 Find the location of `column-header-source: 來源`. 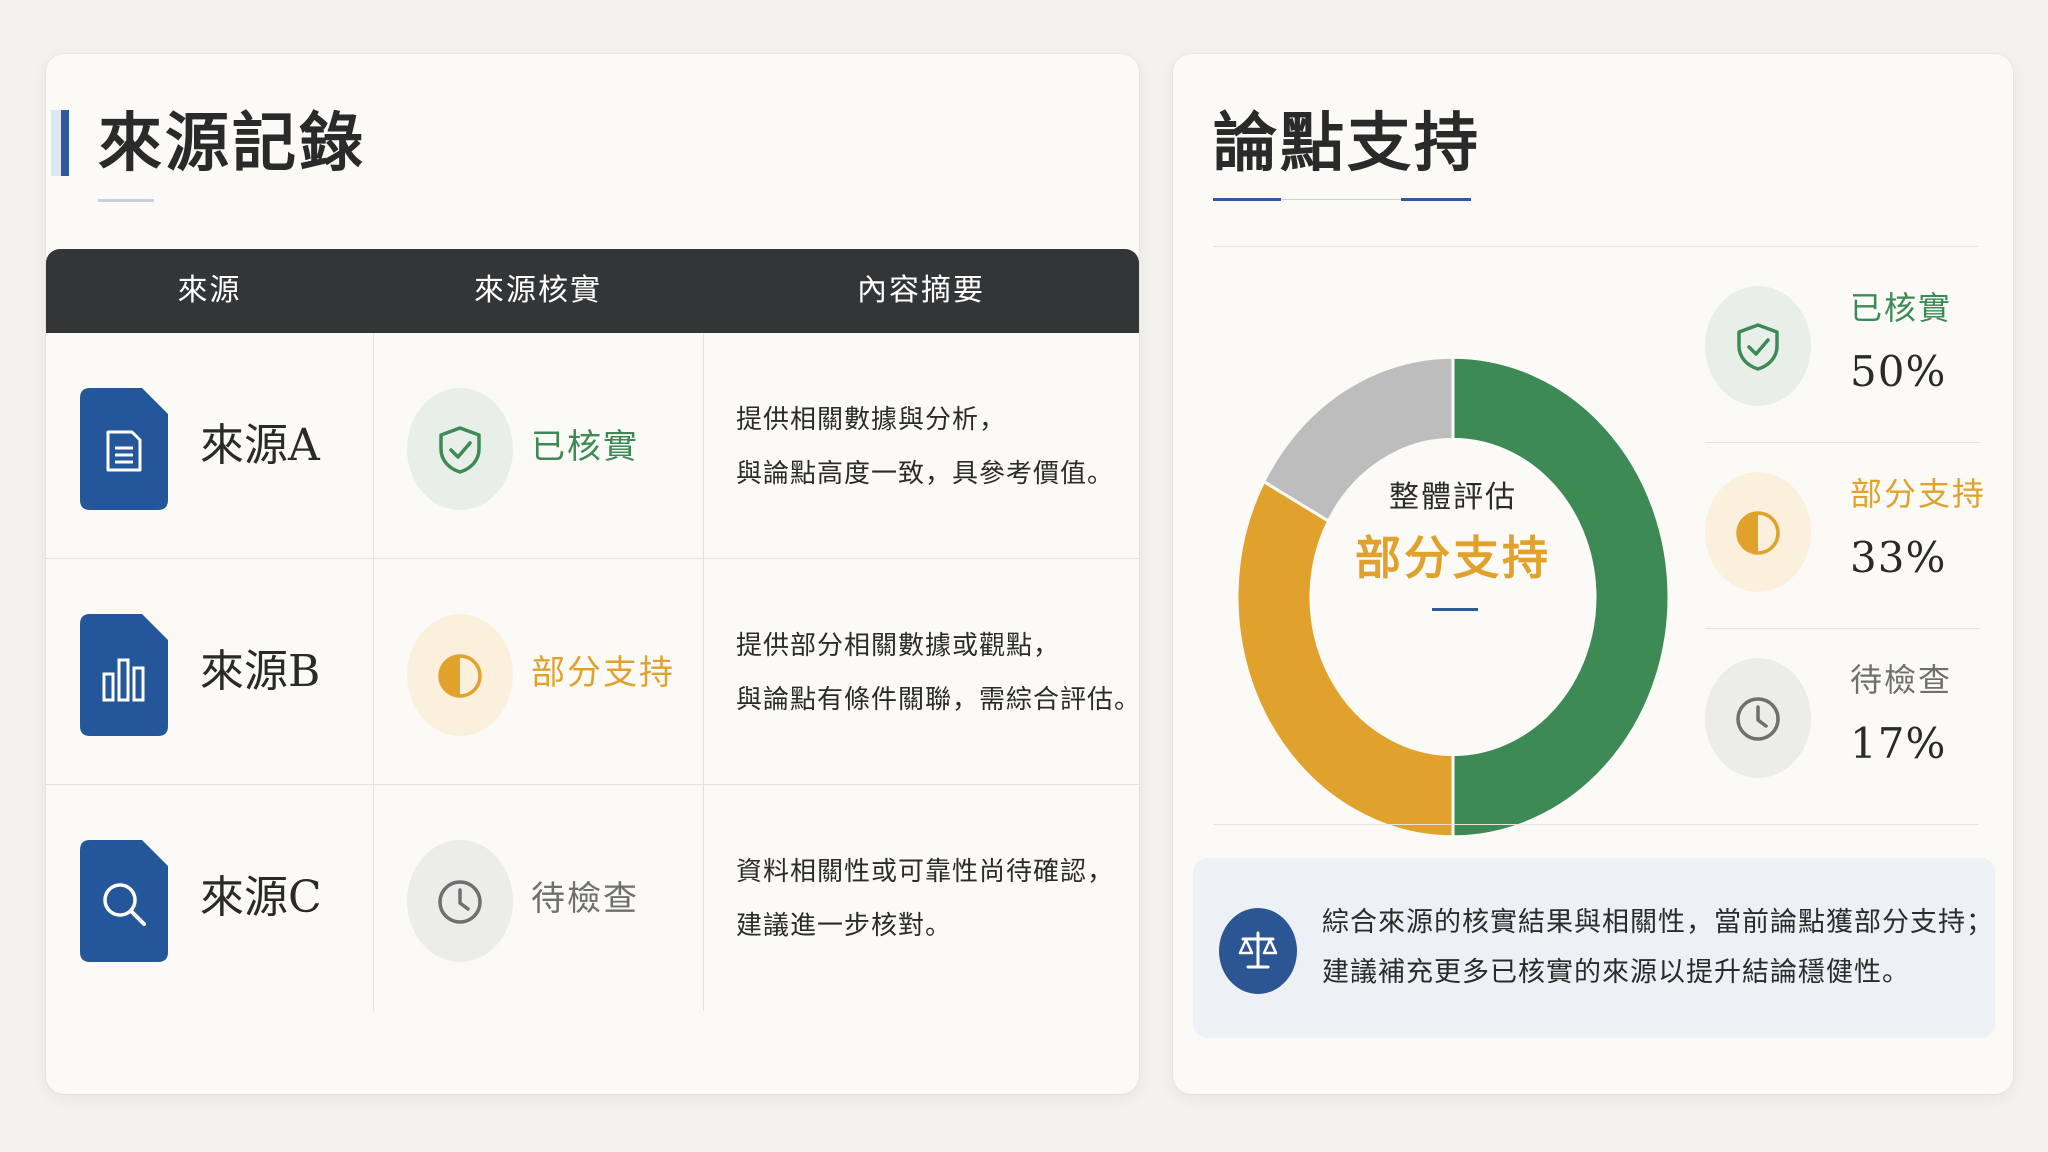

column-header-source: 來源 is located at coordinates (209, 290).